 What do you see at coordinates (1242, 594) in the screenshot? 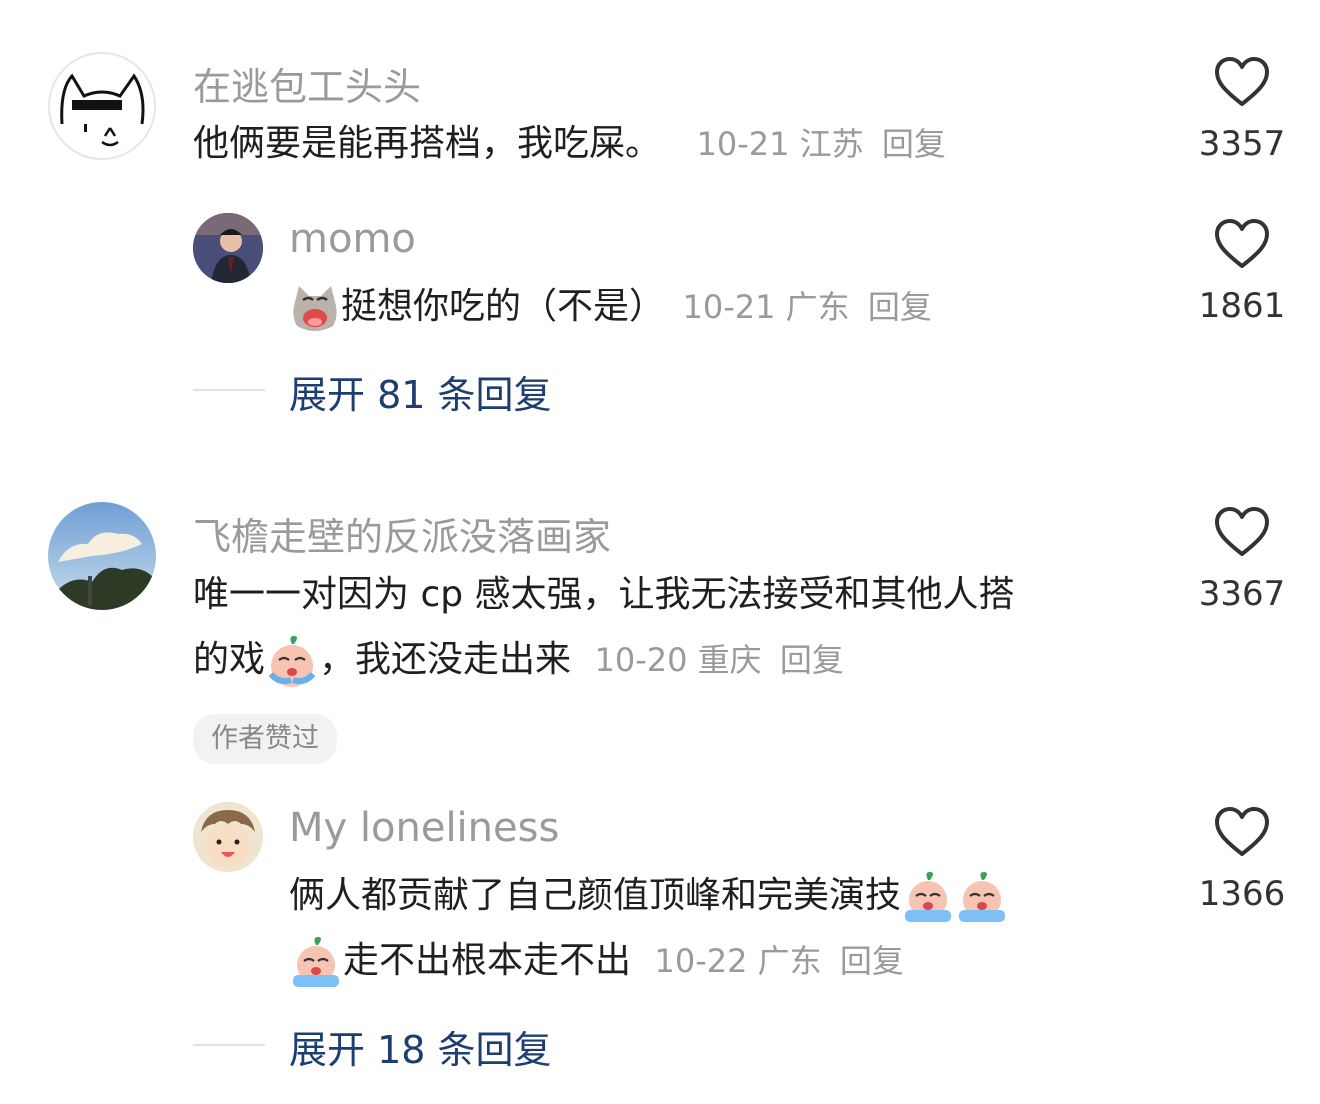
I see `like-count: 3367` at bounding box center [1242, 594].